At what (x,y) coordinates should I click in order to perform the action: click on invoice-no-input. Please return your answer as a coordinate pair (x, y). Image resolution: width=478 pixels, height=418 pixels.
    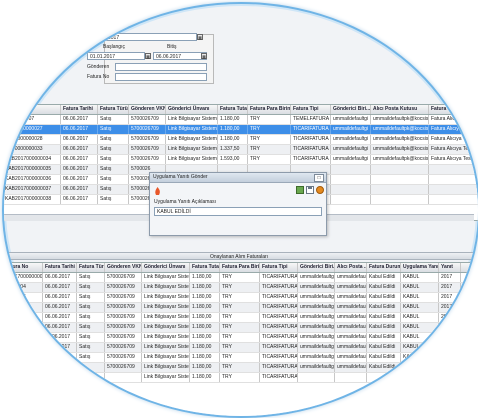
    Looking at the image, I should click on (161, 77).